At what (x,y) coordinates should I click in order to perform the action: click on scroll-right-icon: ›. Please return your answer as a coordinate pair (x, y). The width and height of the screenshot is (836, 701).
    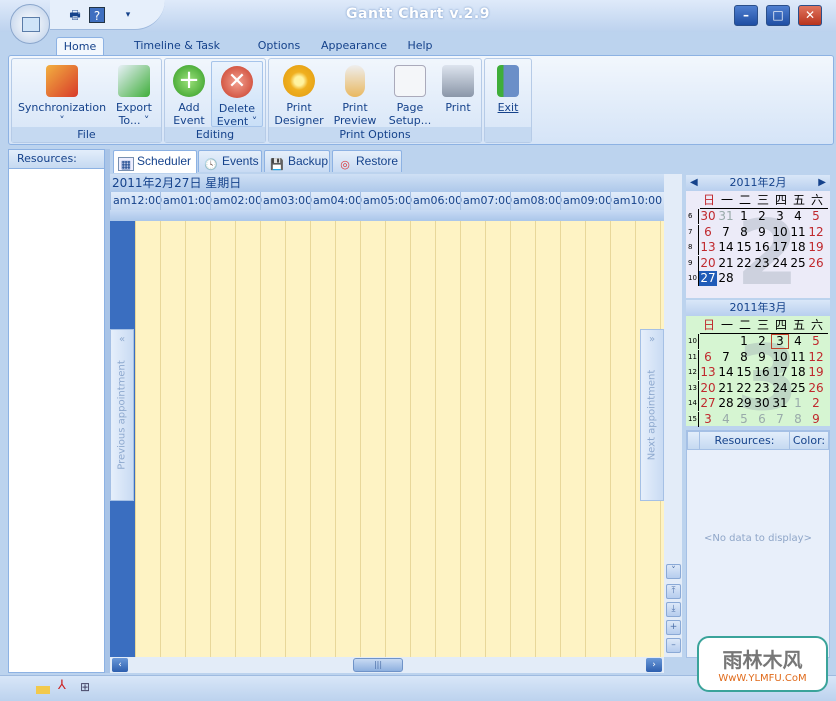
    Looking at the image, I should click on (654, 665).